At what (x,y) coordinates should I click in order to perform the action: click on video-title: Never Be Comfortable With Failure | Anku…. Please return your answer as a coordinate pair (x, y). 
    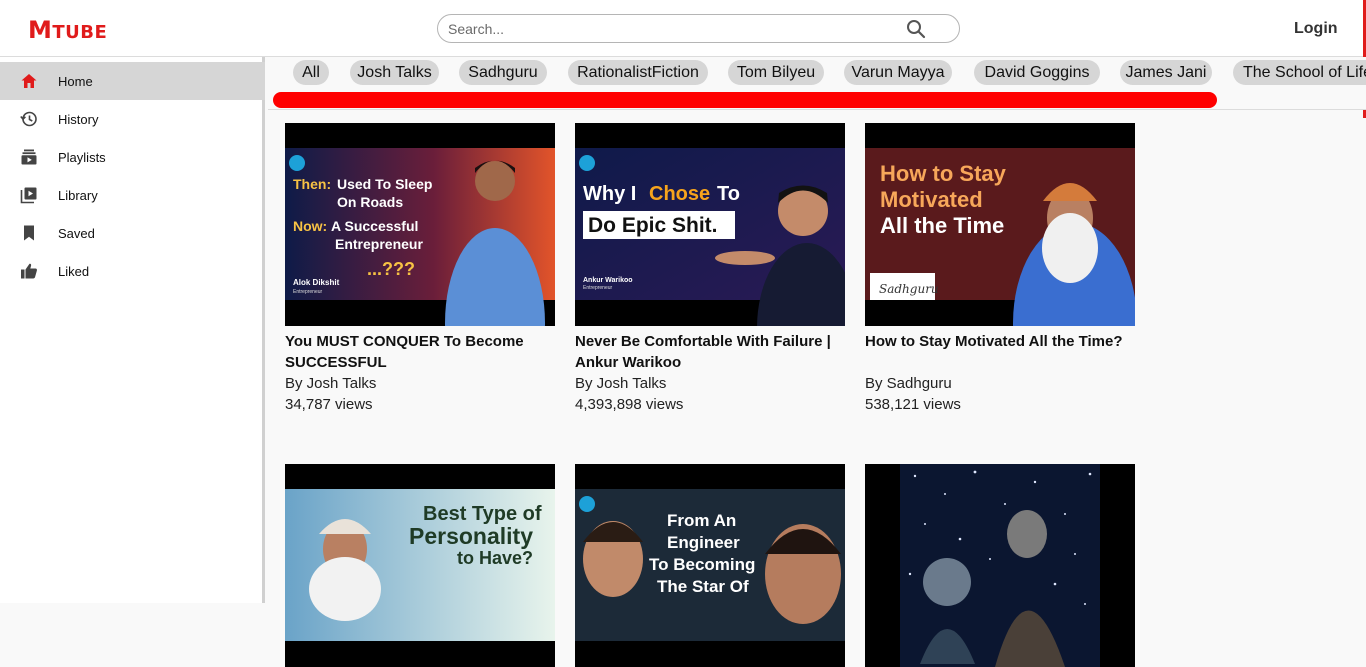
    Looking at the image, I should click on (710, 352).